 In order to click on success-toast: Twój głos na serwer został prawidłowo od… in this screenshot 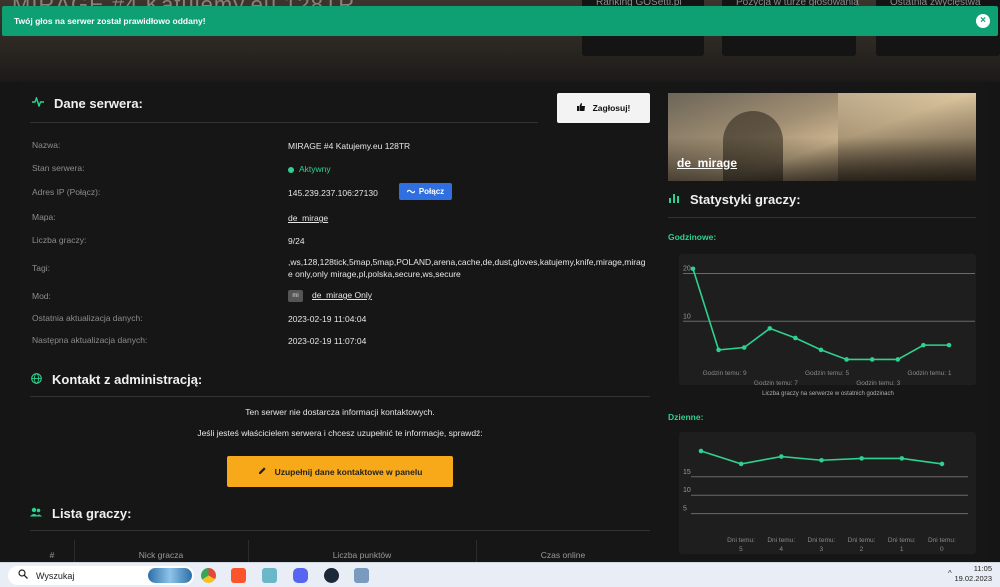, I will do `click(500, 21)`.